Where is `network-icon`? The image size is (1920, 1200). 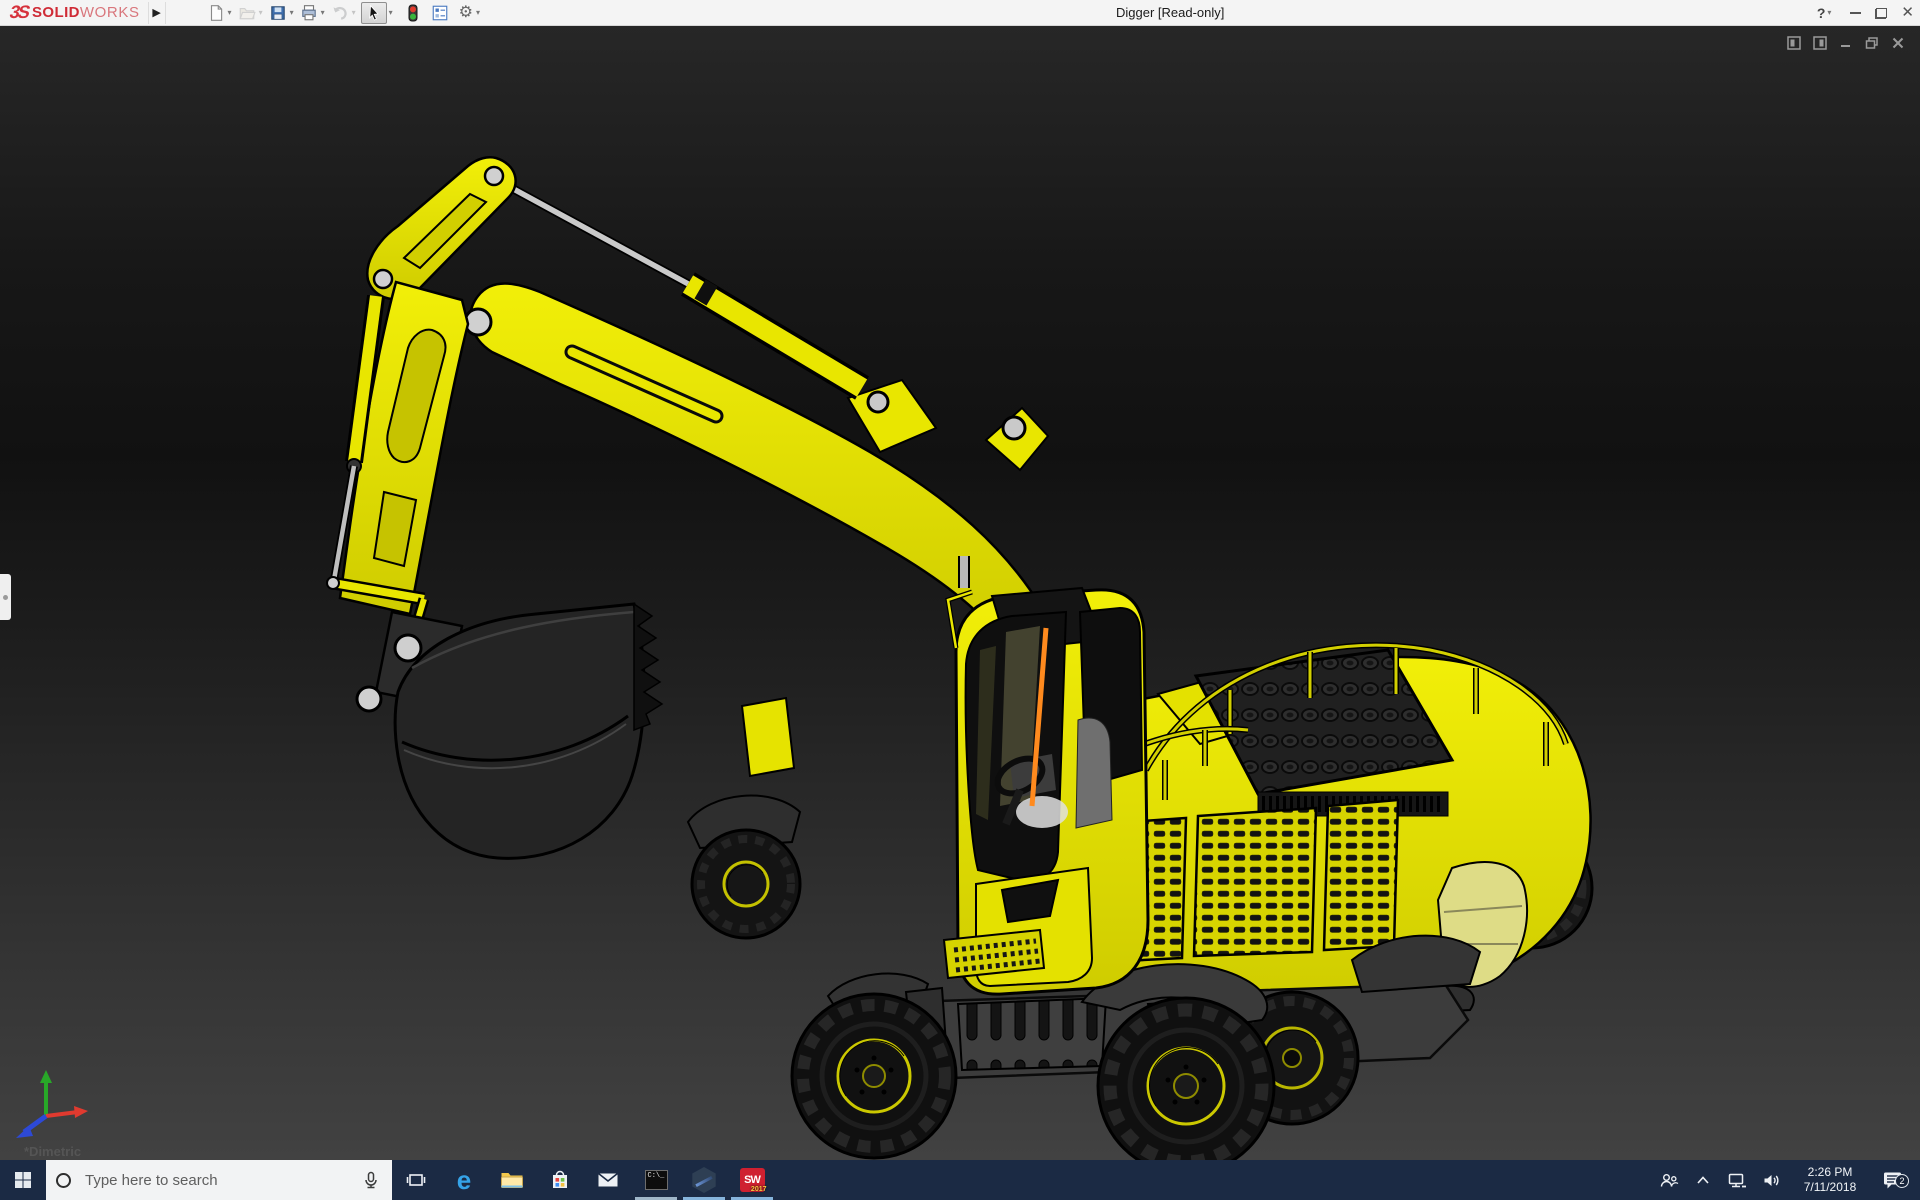 network-icon is located at coordinates (1737, 1180).